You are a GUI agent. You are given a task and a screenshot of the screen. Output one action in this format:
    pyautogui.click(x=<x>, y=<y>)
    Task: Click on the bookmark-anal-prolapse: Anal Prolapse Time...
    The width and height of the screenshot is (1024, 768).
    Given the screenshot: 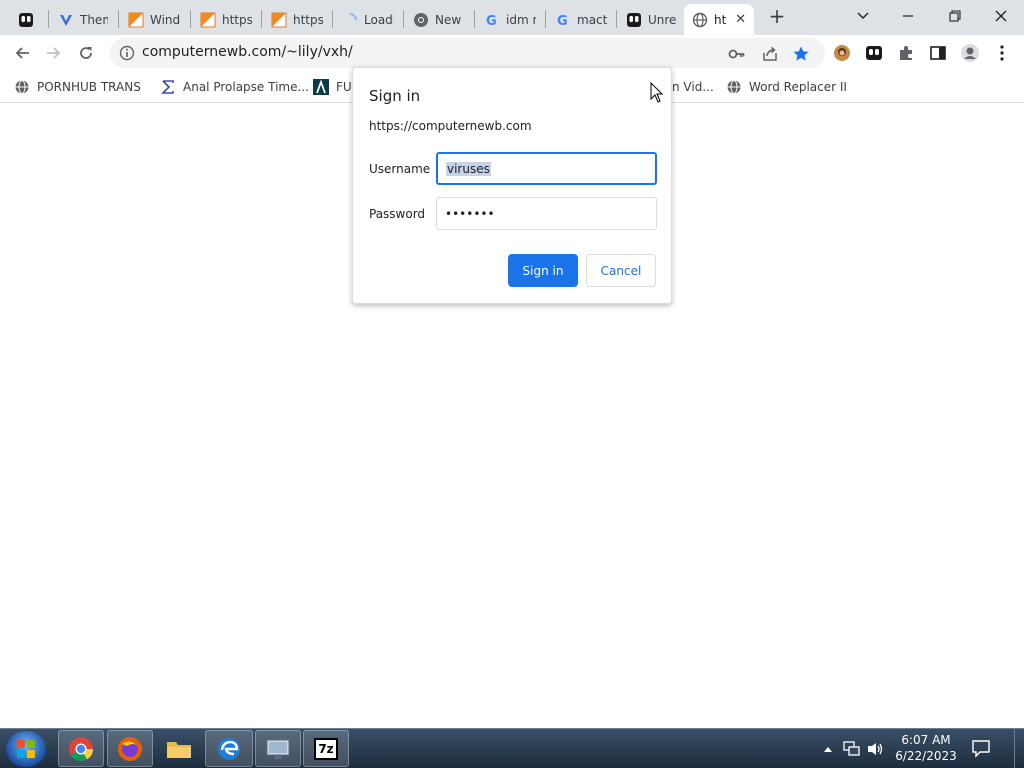 What is the action you would take?
    pyautogui.click(x=234, y=87)
    